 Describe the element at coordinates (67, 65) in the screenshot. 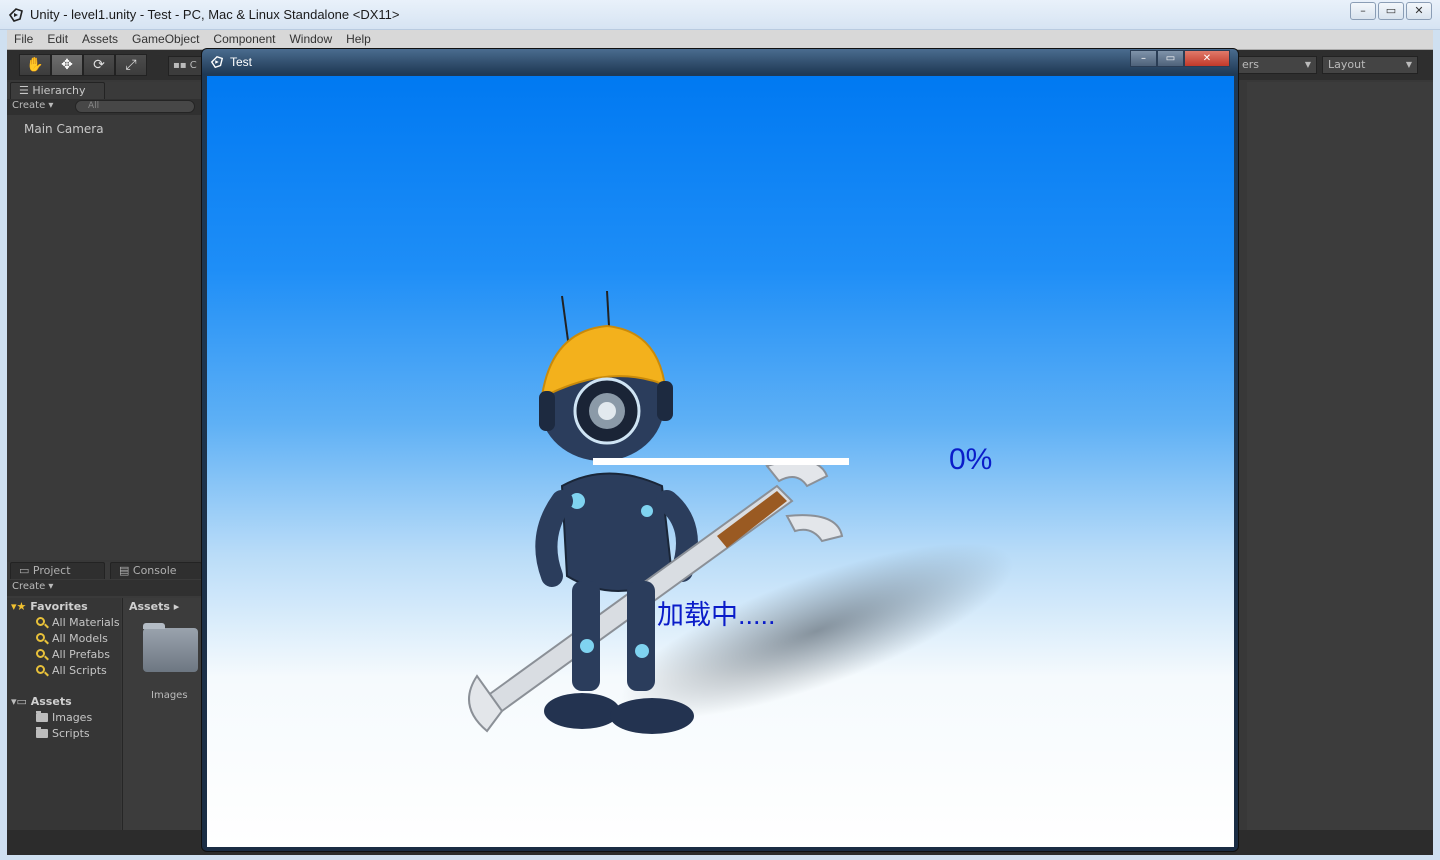

I see `move-tool-button: ✥` at that location.